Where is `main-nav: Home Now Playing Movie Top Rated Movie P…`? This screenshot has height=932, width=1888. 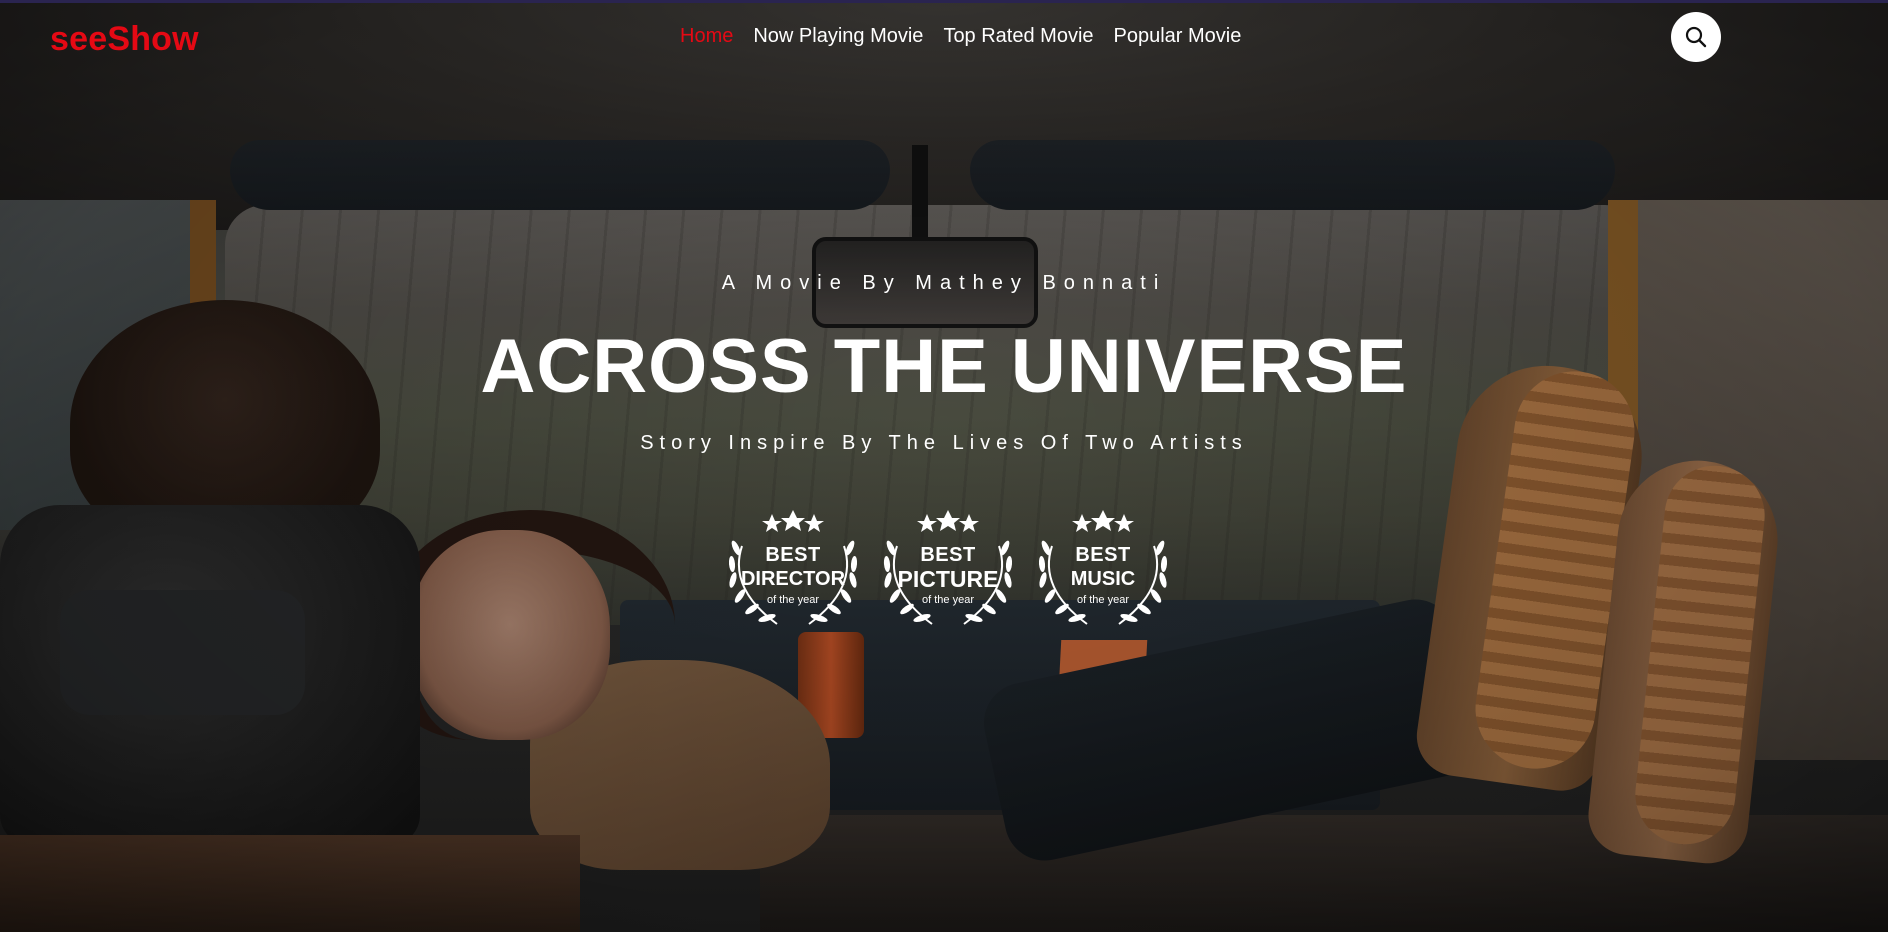 main-nav: Home Now Playing Movie Top Rated Movie P… is located at coordinates (960, 36).